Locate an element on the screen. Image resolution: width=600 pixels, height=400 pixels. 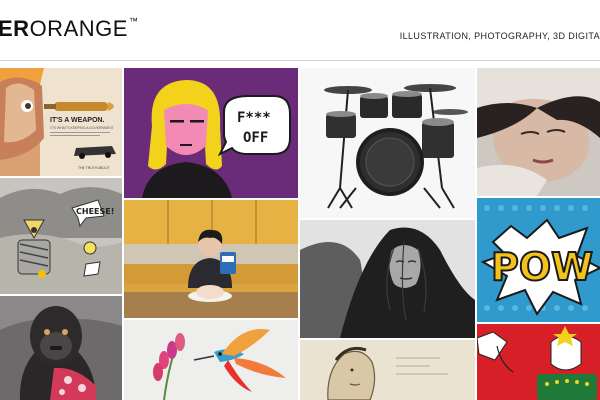
portfolio-tile-hummingbird is located at coordinates (211, 360).